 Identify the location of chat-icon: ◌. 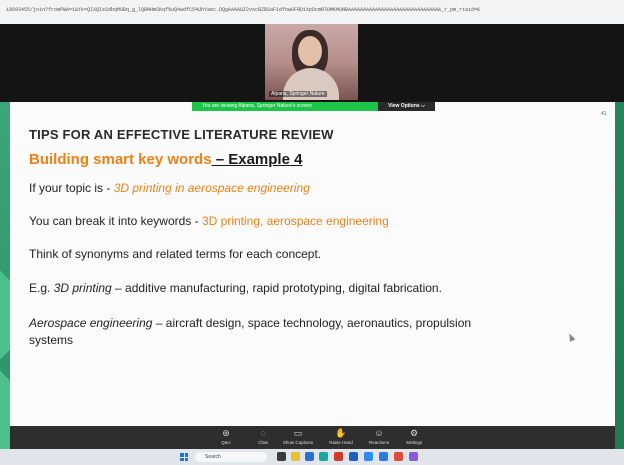
(263, 433).